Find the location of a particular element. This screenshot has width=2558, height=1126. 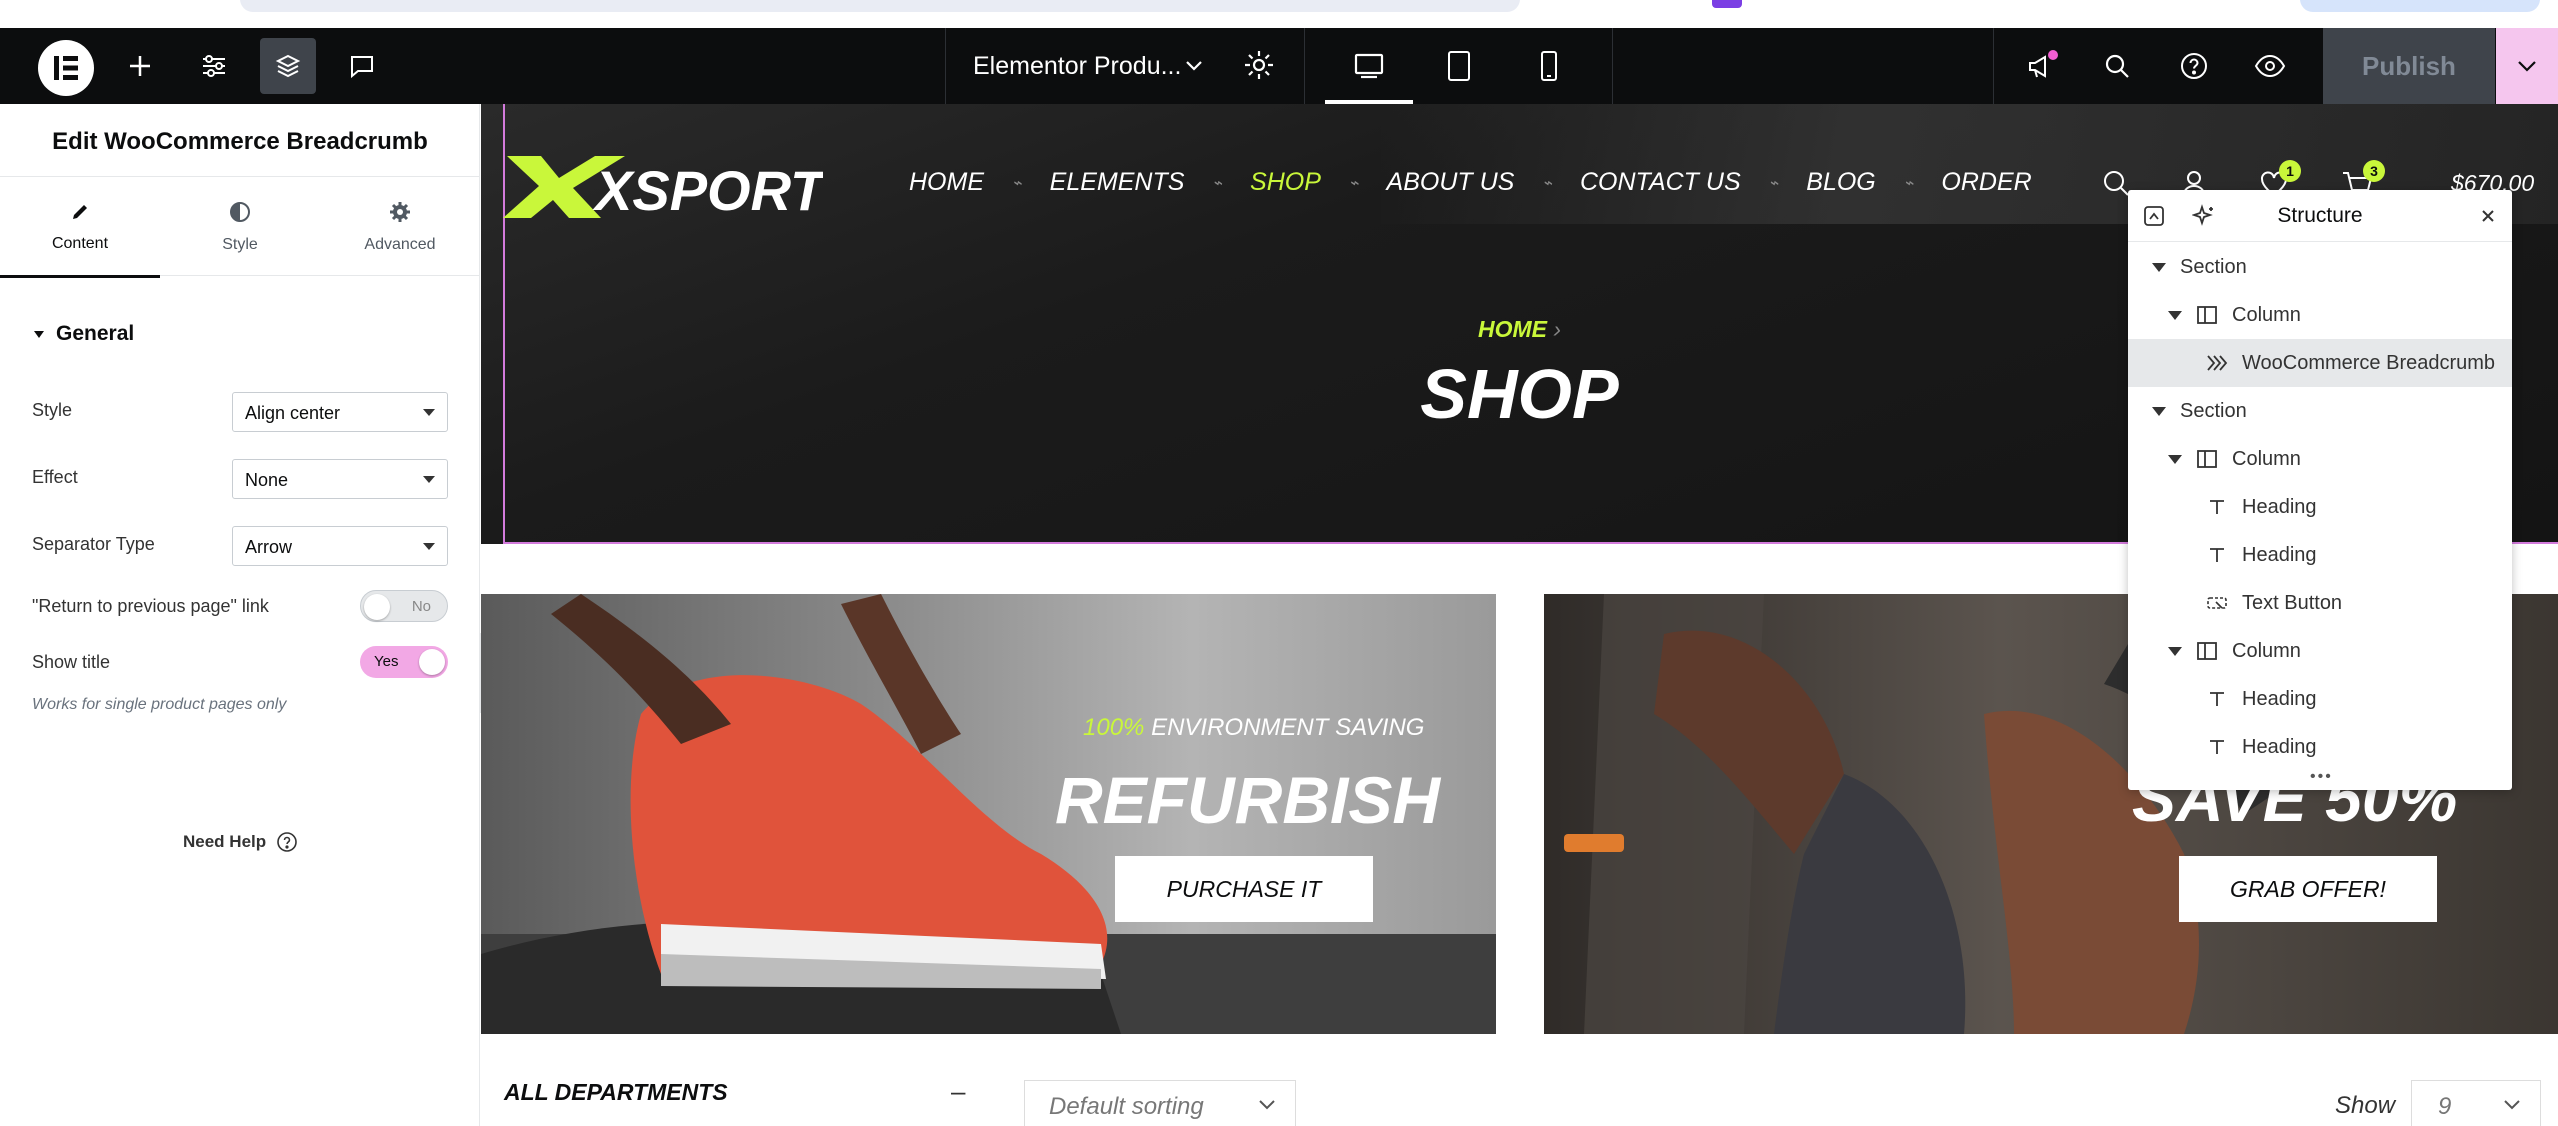

address-bar is located at coordinates (880, 6).